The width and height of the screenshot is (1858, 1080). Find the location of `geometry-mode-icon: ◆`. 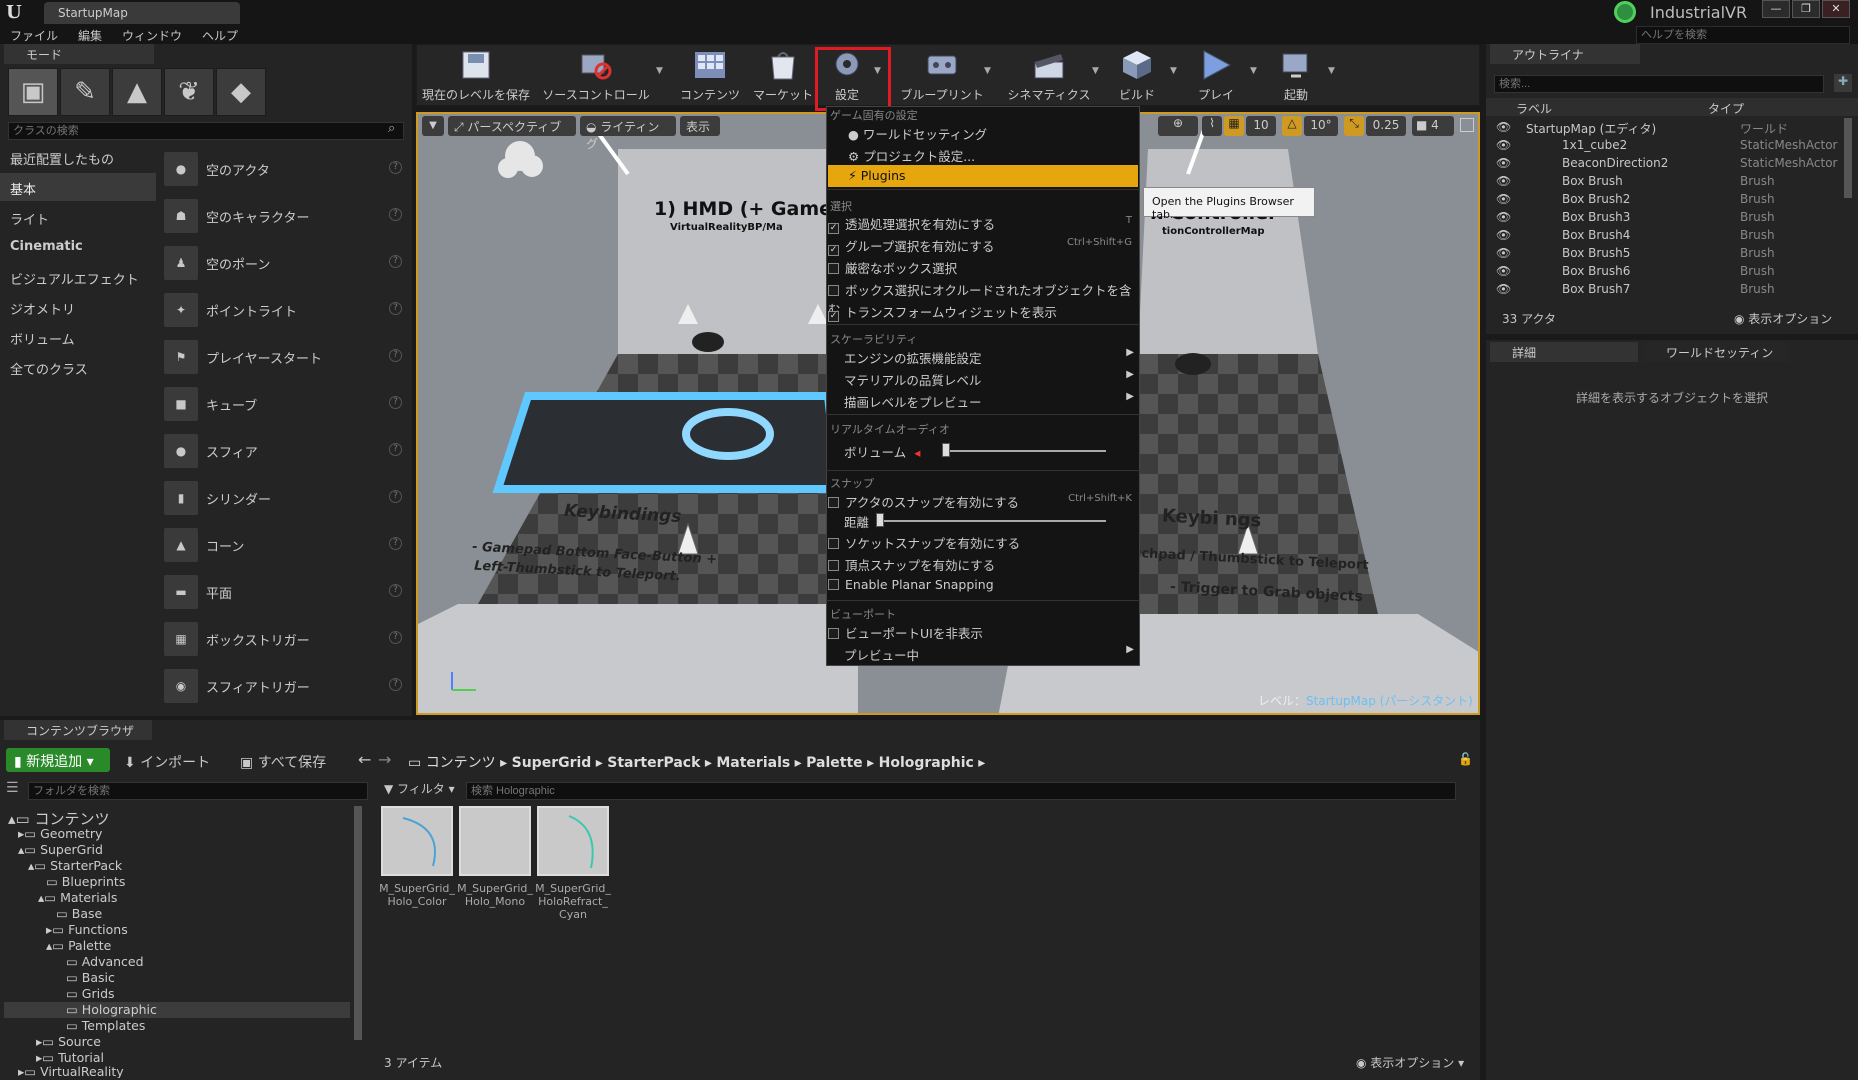

geometry-mode-icon: ◆ is located at coordinates (241, 92).